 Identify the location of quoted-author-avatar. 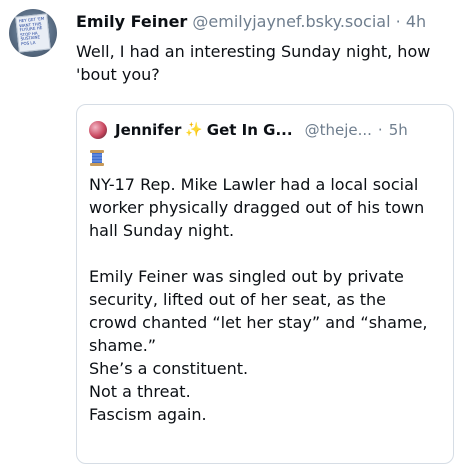
(98, 130).